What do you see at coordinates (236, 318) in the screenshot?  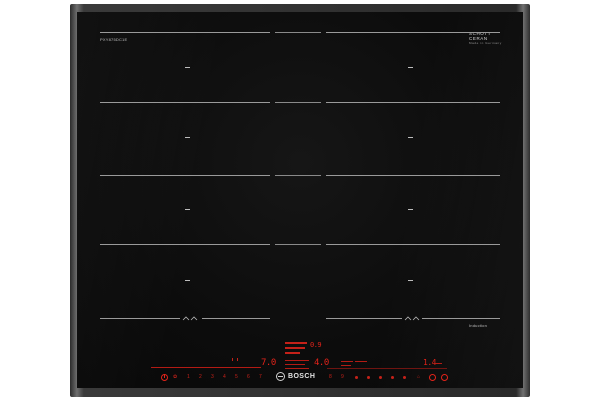 I see `zone-line-left-bottom-b` at bounding box center [236, 318].